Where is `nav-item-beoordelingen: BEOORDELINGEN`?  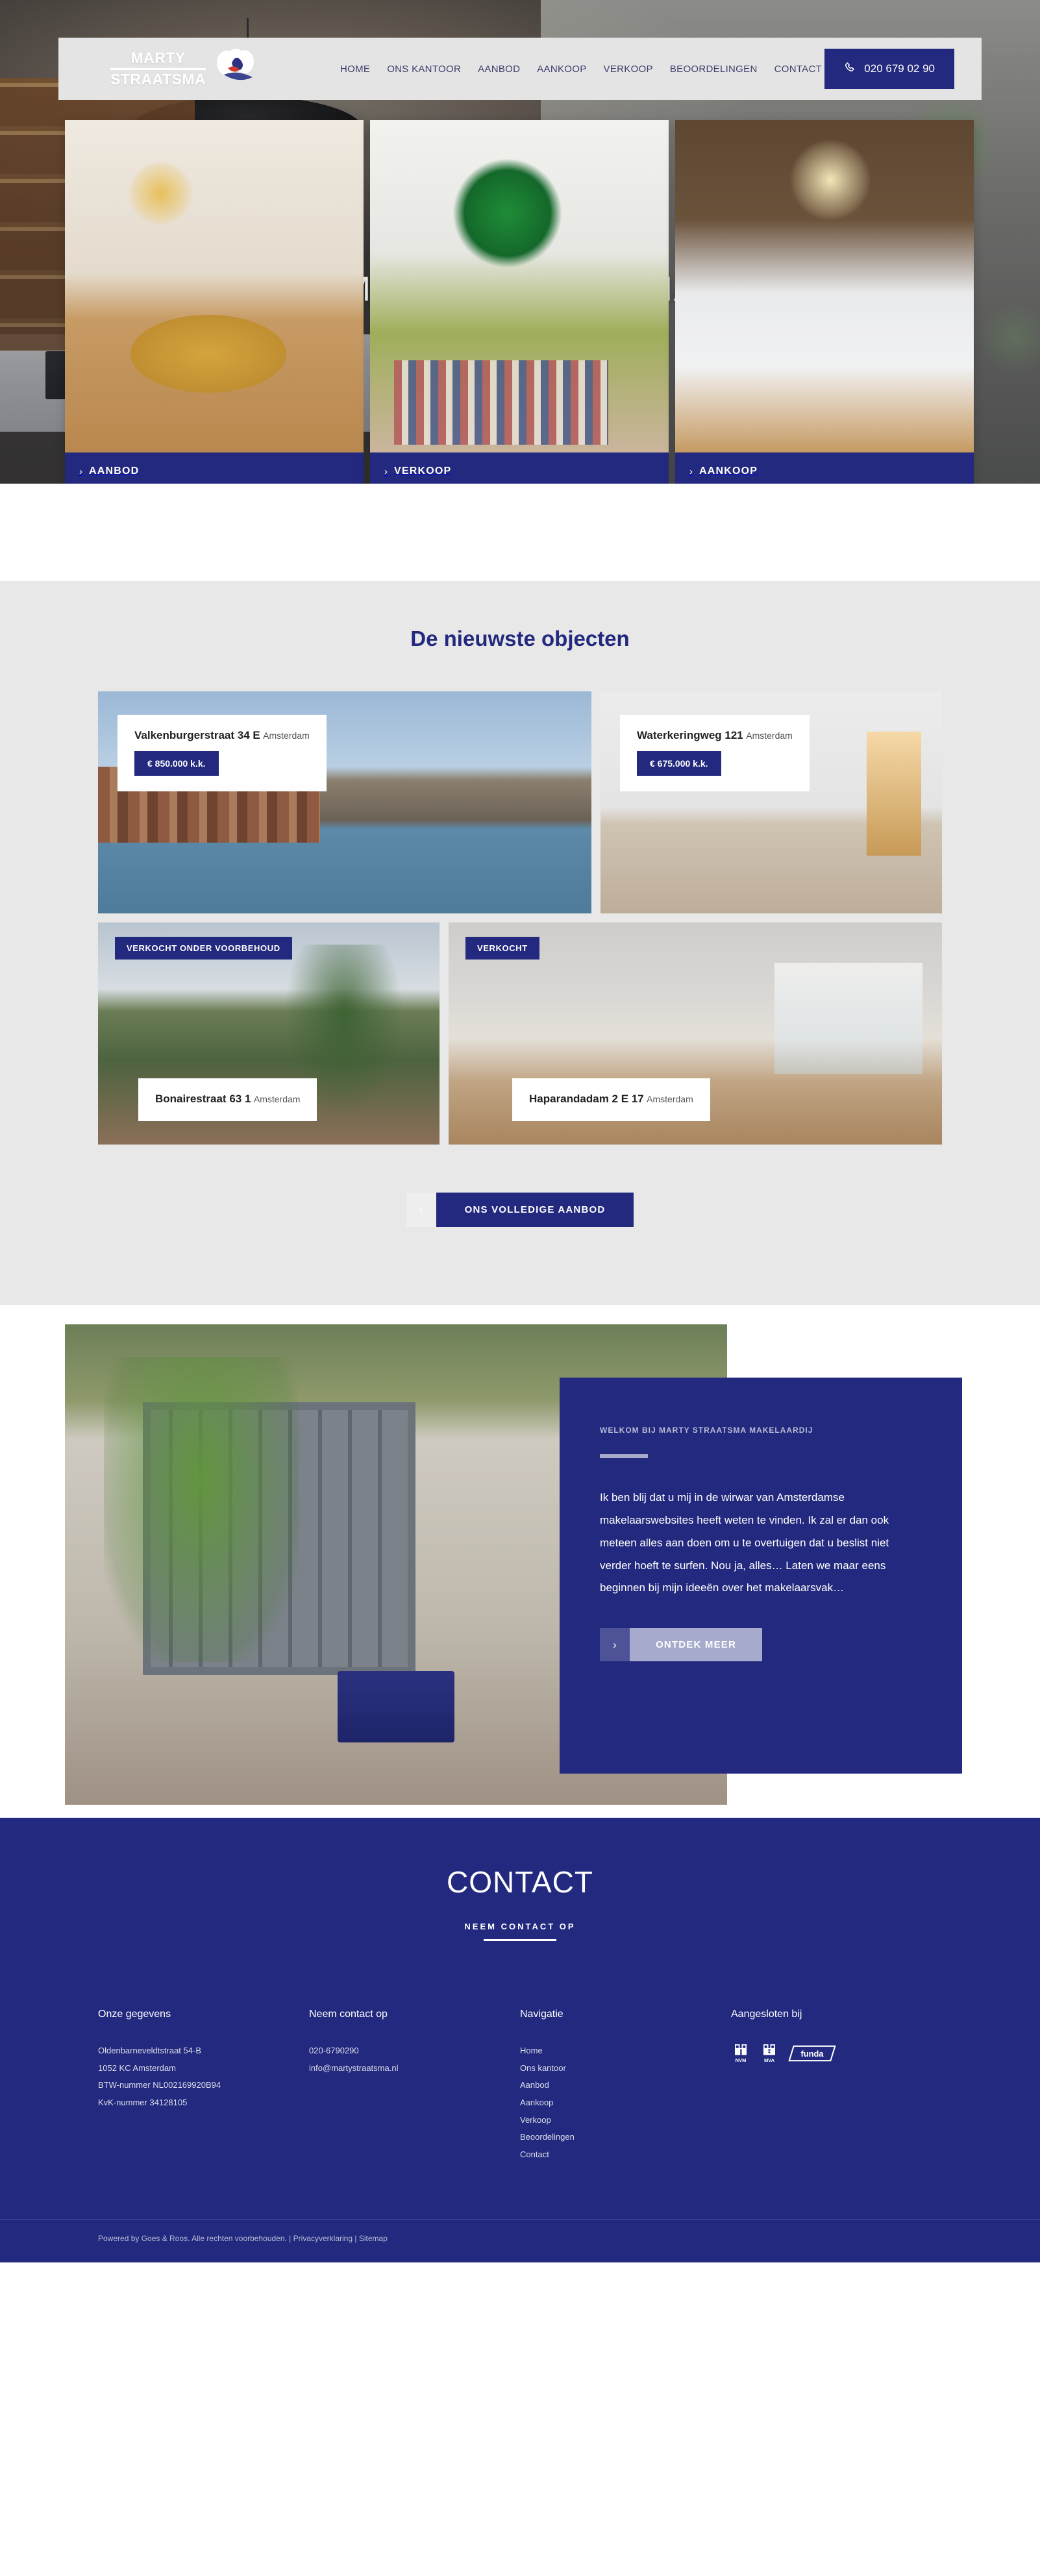
nav-item-beoordelingen: BEOORDELINGEN is located at coordinates (714, 69).